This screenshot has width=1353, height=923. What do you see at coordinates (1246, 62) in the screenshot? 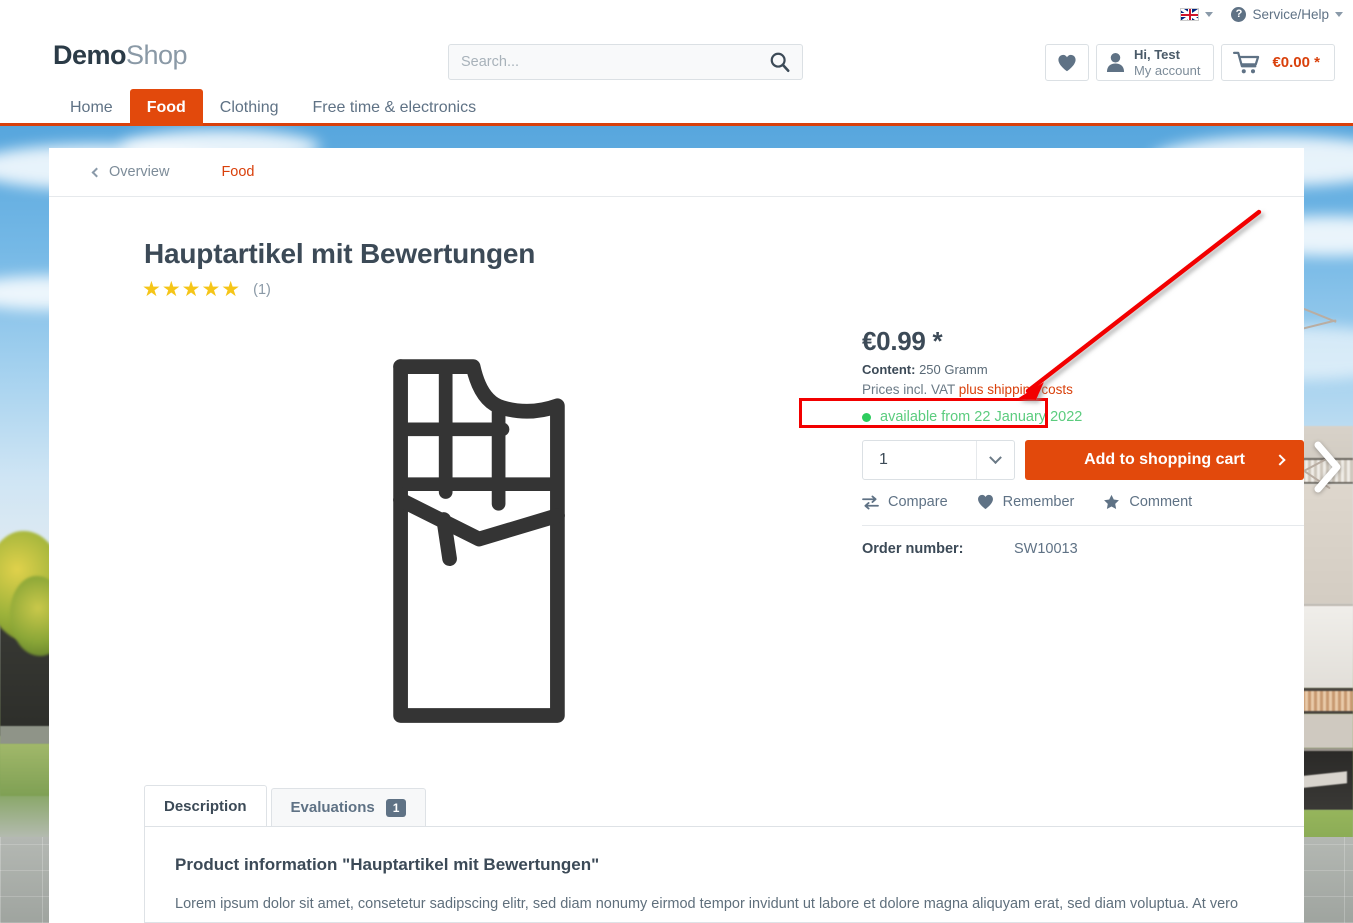
I see `shopping-cart-icon` at bounding box center [1246, 62].